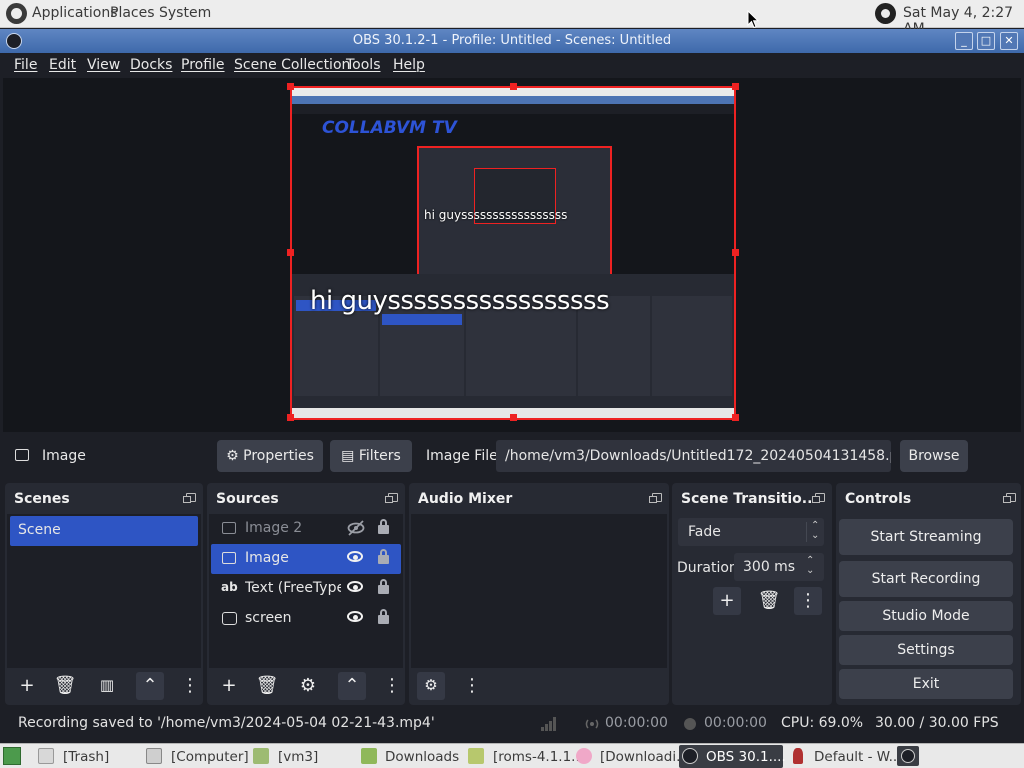 The width and height of the screenshot is (1024, 768). Describe the element at coordinates (808, 601) in the screenshot. I see `transition-properties-button: ⋮` at that location.